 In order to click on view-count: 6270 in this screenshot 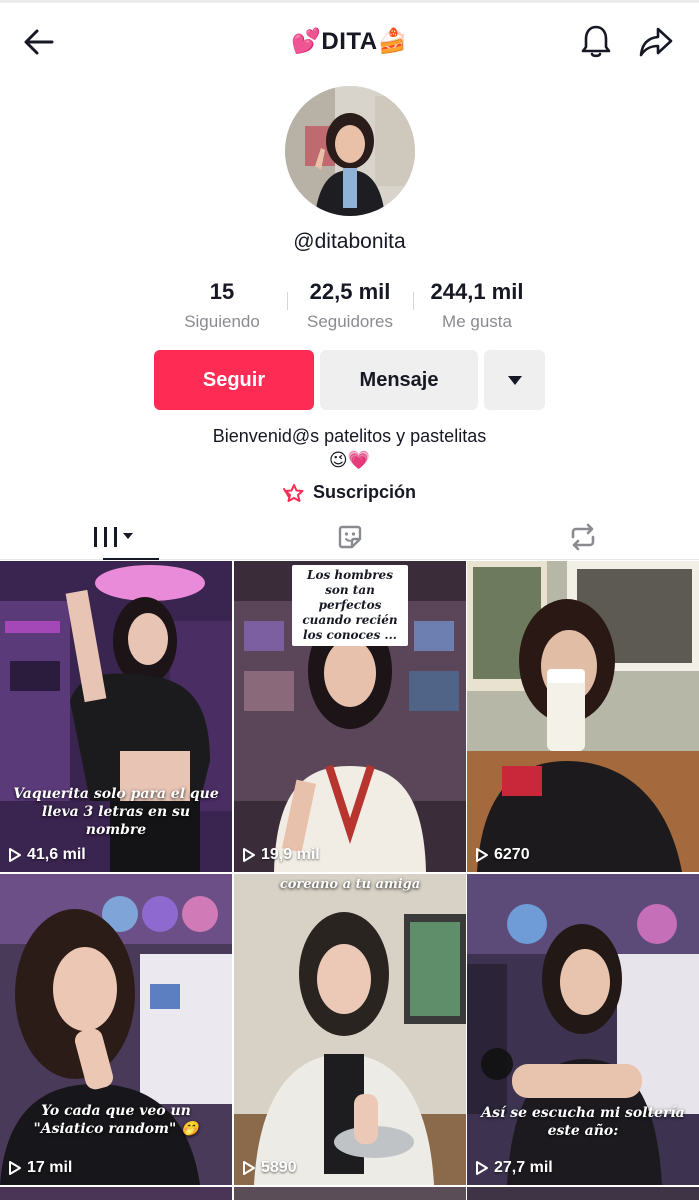, I will do `click(502, 855)`.